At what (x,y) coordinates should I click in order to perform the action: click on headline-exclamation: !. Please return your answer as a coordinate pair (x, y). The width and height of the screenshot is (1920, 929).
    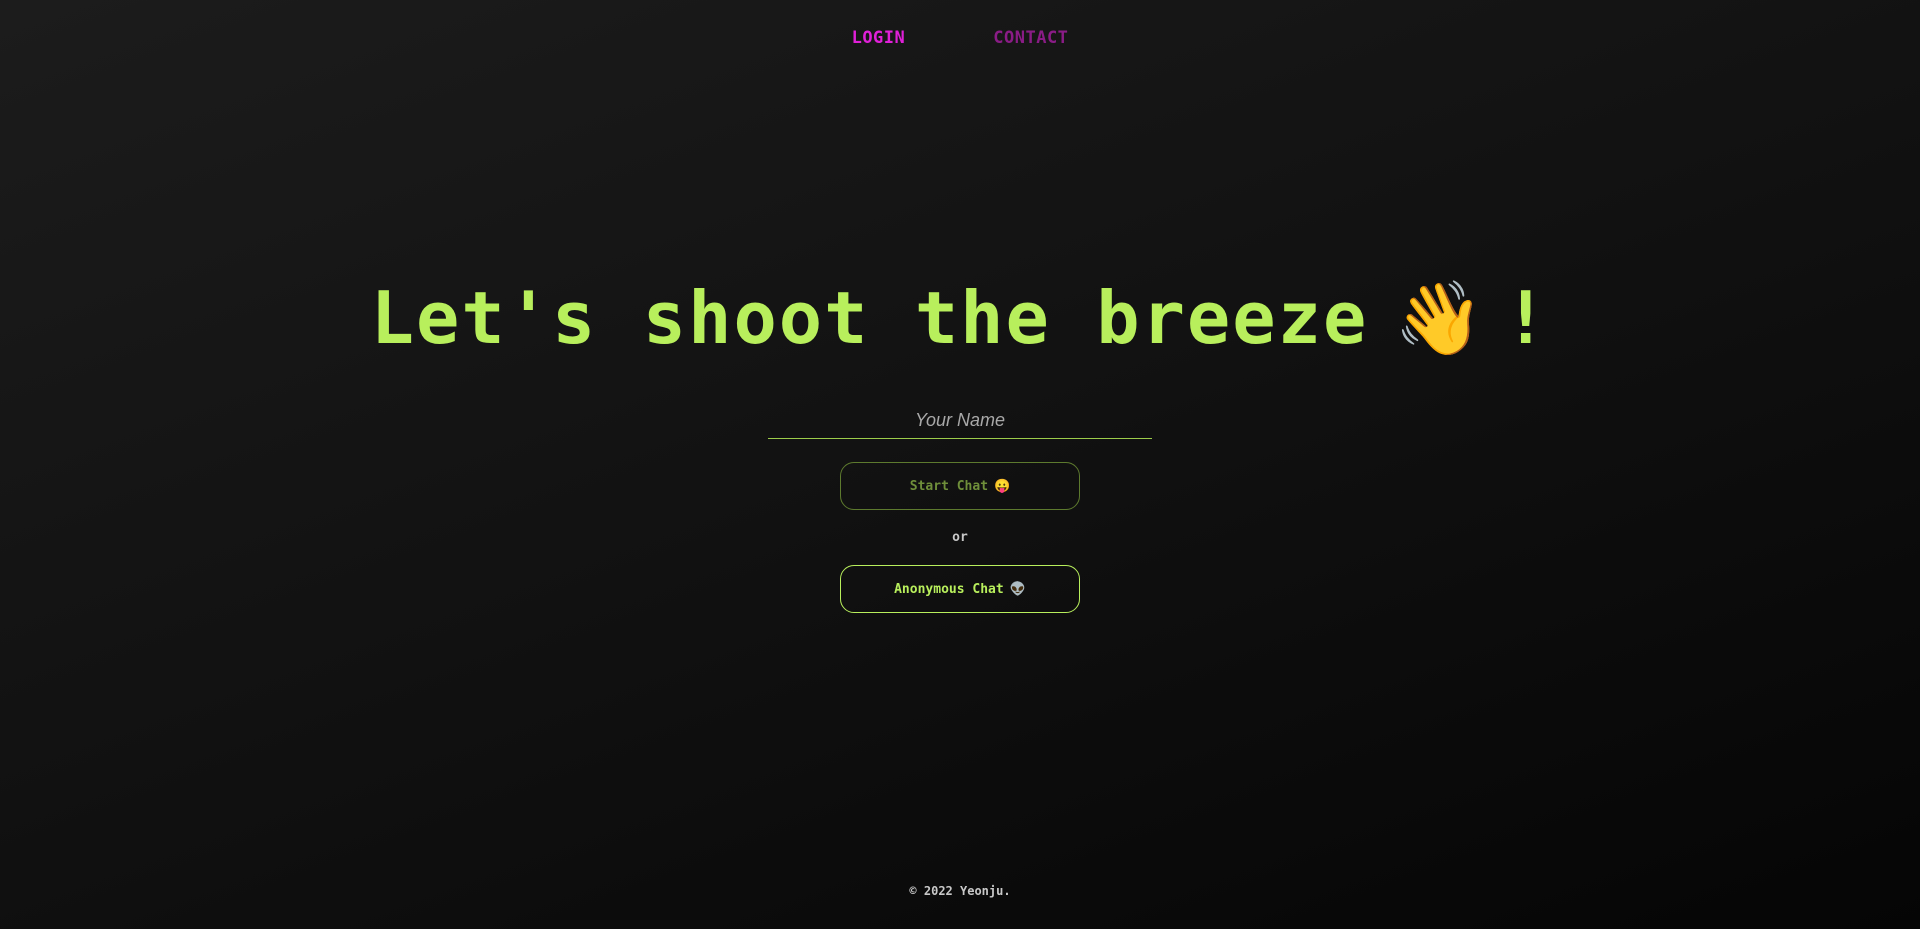
    Looking at the image, I should click on (1526, 318).